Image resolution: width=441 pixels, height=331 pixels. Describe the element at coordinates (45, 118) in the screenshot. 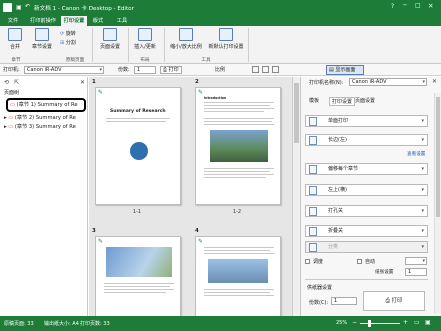

I see `tree-item-label: (章节 2) Summary of Re` at that location.